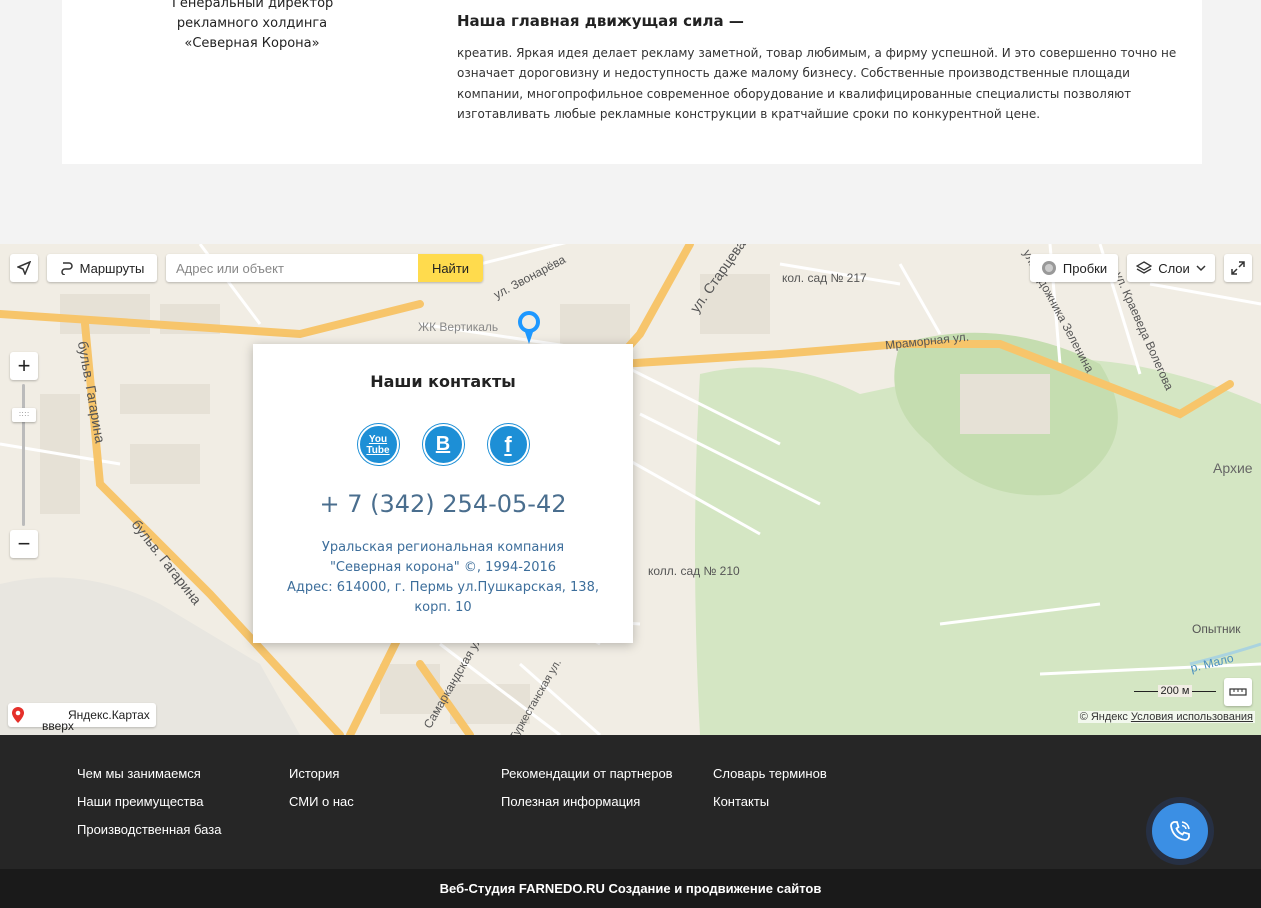 Image resolution: width=1261 pixels, height=908 pixels. Describe the element at coordinates (252, 43) in the screenshot. I see `director-line: «Северная Корона»` at that location.